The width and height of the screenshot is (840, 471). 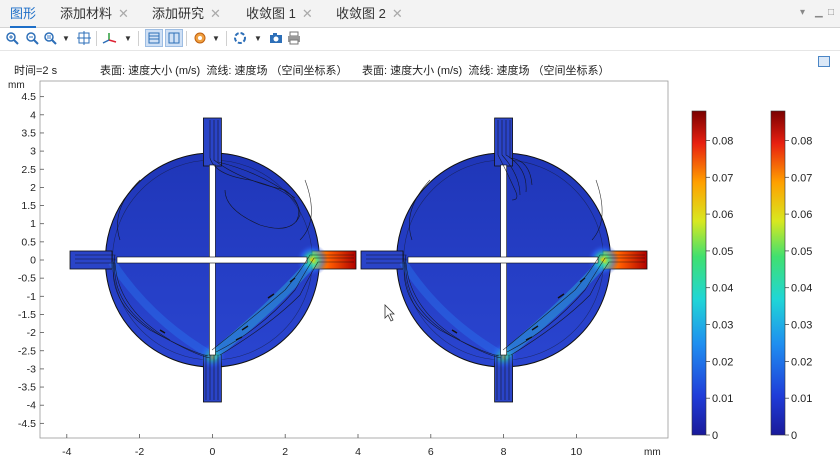 What do you see at coordinates (174, 38) in the screenshot?
I see `split-view-icon` at bounding box center [174, 38].